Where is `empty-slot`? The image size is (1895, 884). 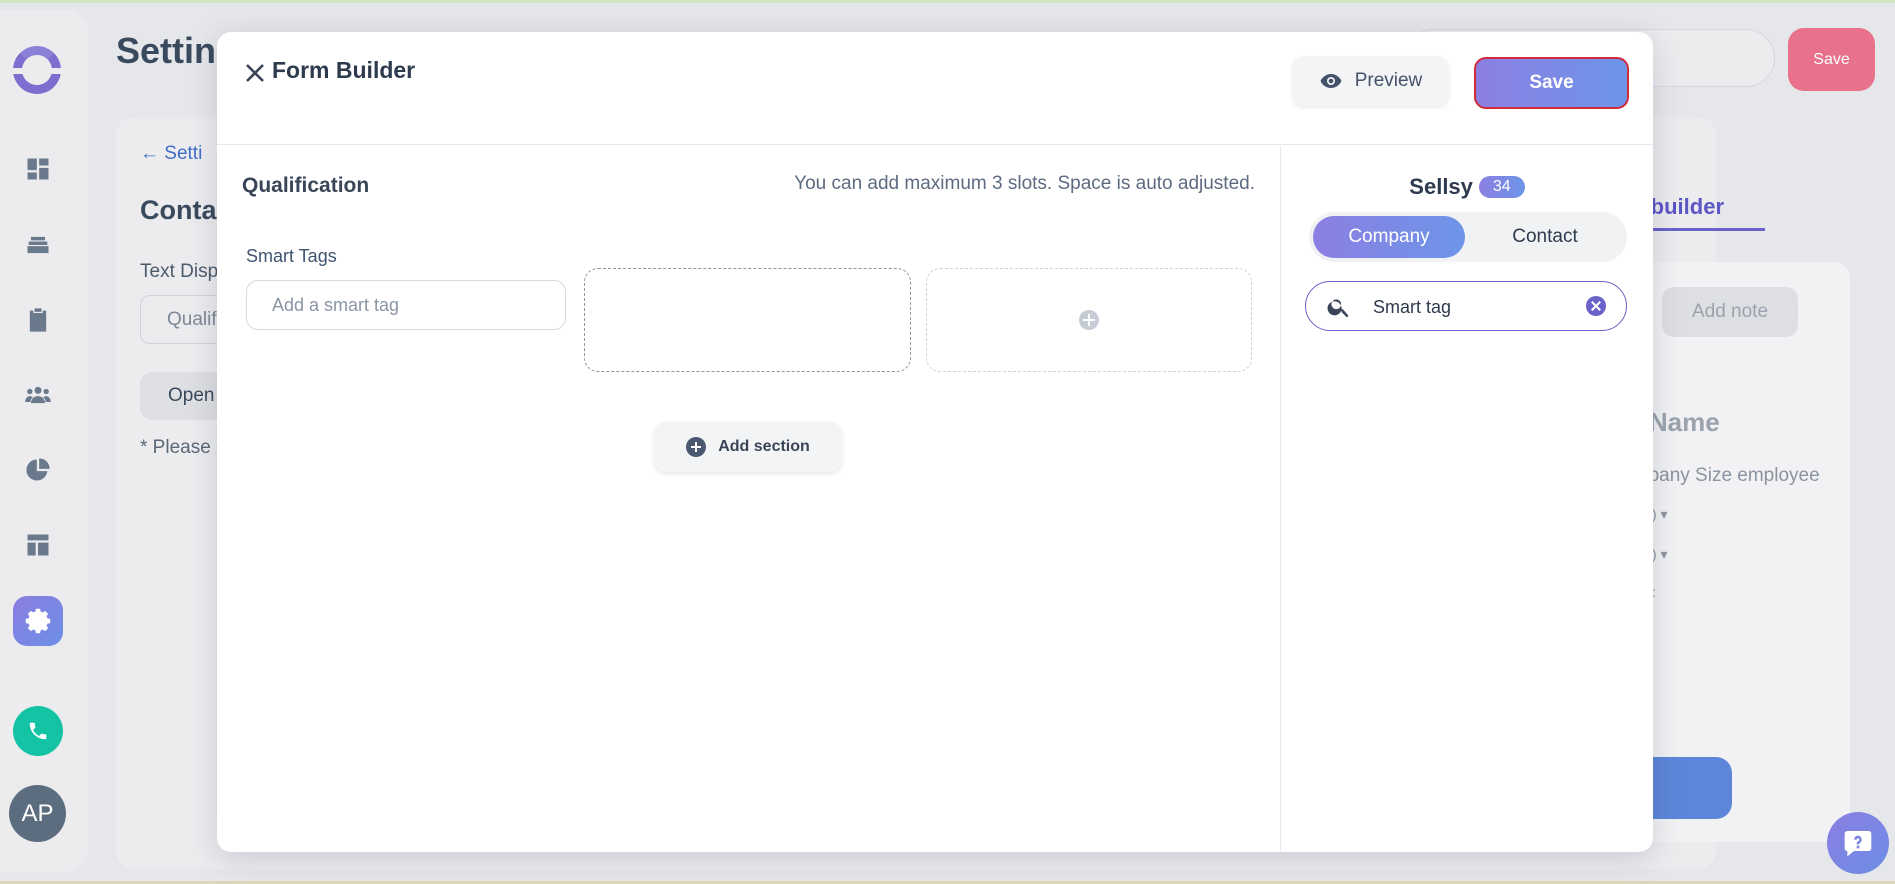
empty-slot is located at coordinates (747, 320).